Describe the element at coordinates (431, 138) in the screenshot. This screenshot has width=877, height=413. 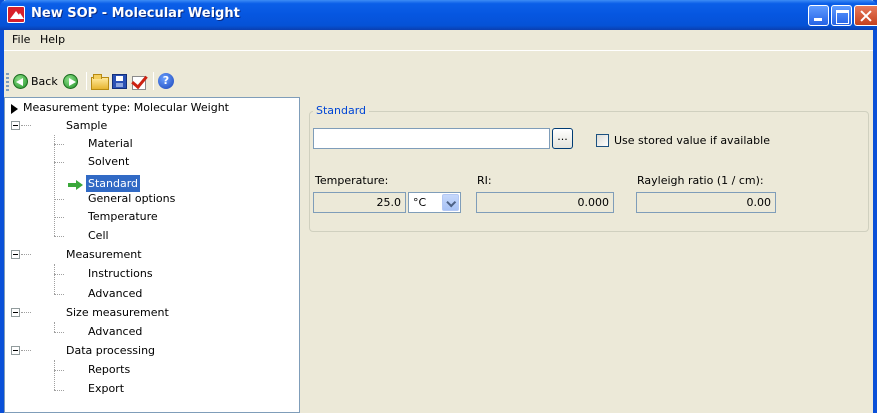
I see `standard-input` at that location.